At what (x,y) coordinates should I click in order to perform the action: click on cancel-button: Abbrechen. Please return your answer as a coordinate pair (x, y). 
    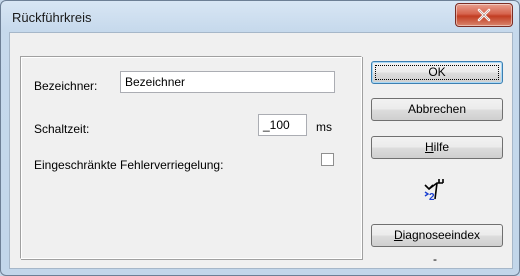
    Looking at the image, I should click on (437, 109).